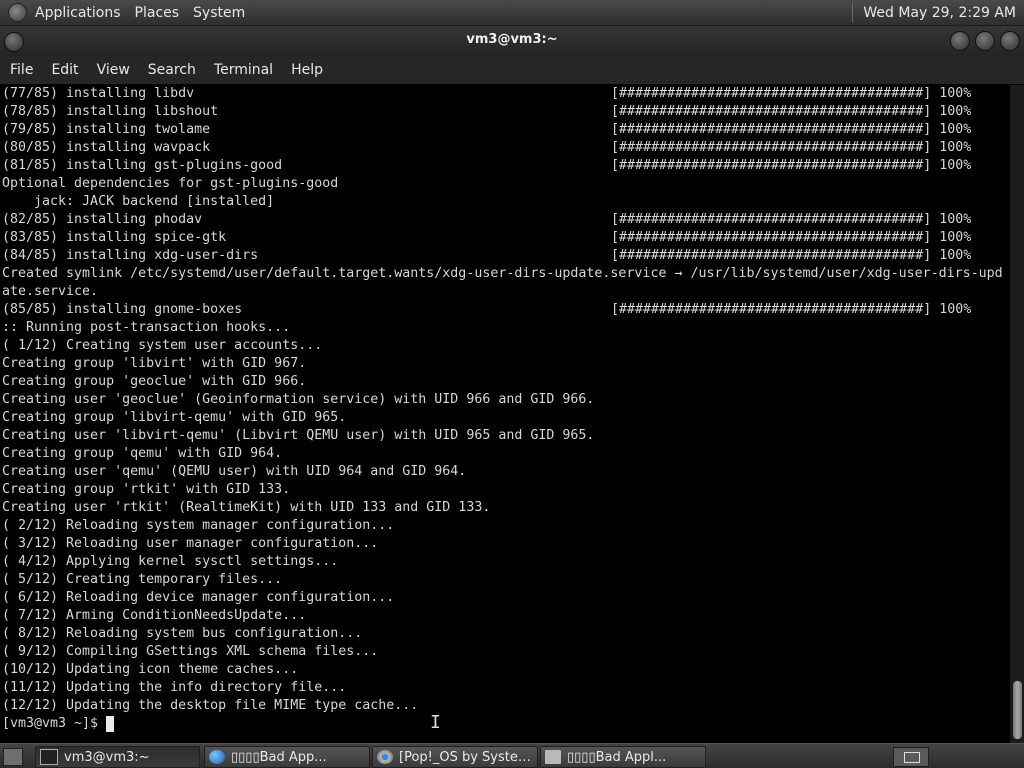  What do you see at coordinates (138, 201) in the screenshot?
I see `terminal-line: jack: JACK backend [installed]` at bounding box center [138, 201].